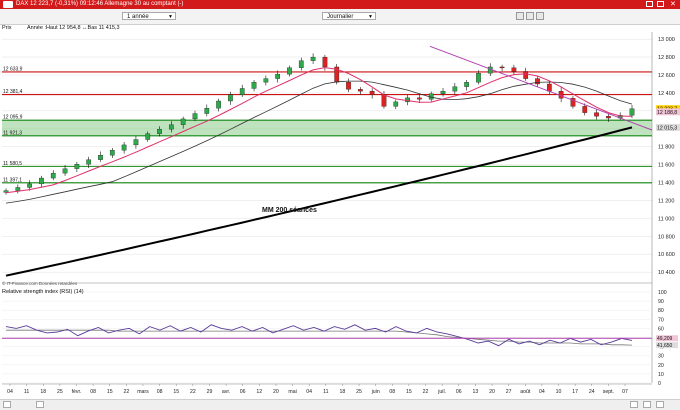 The image size is (680, 410). Describe the element at coordinates (143, 392) in the screenshot. I see `x-tick-label: mars` at that location.